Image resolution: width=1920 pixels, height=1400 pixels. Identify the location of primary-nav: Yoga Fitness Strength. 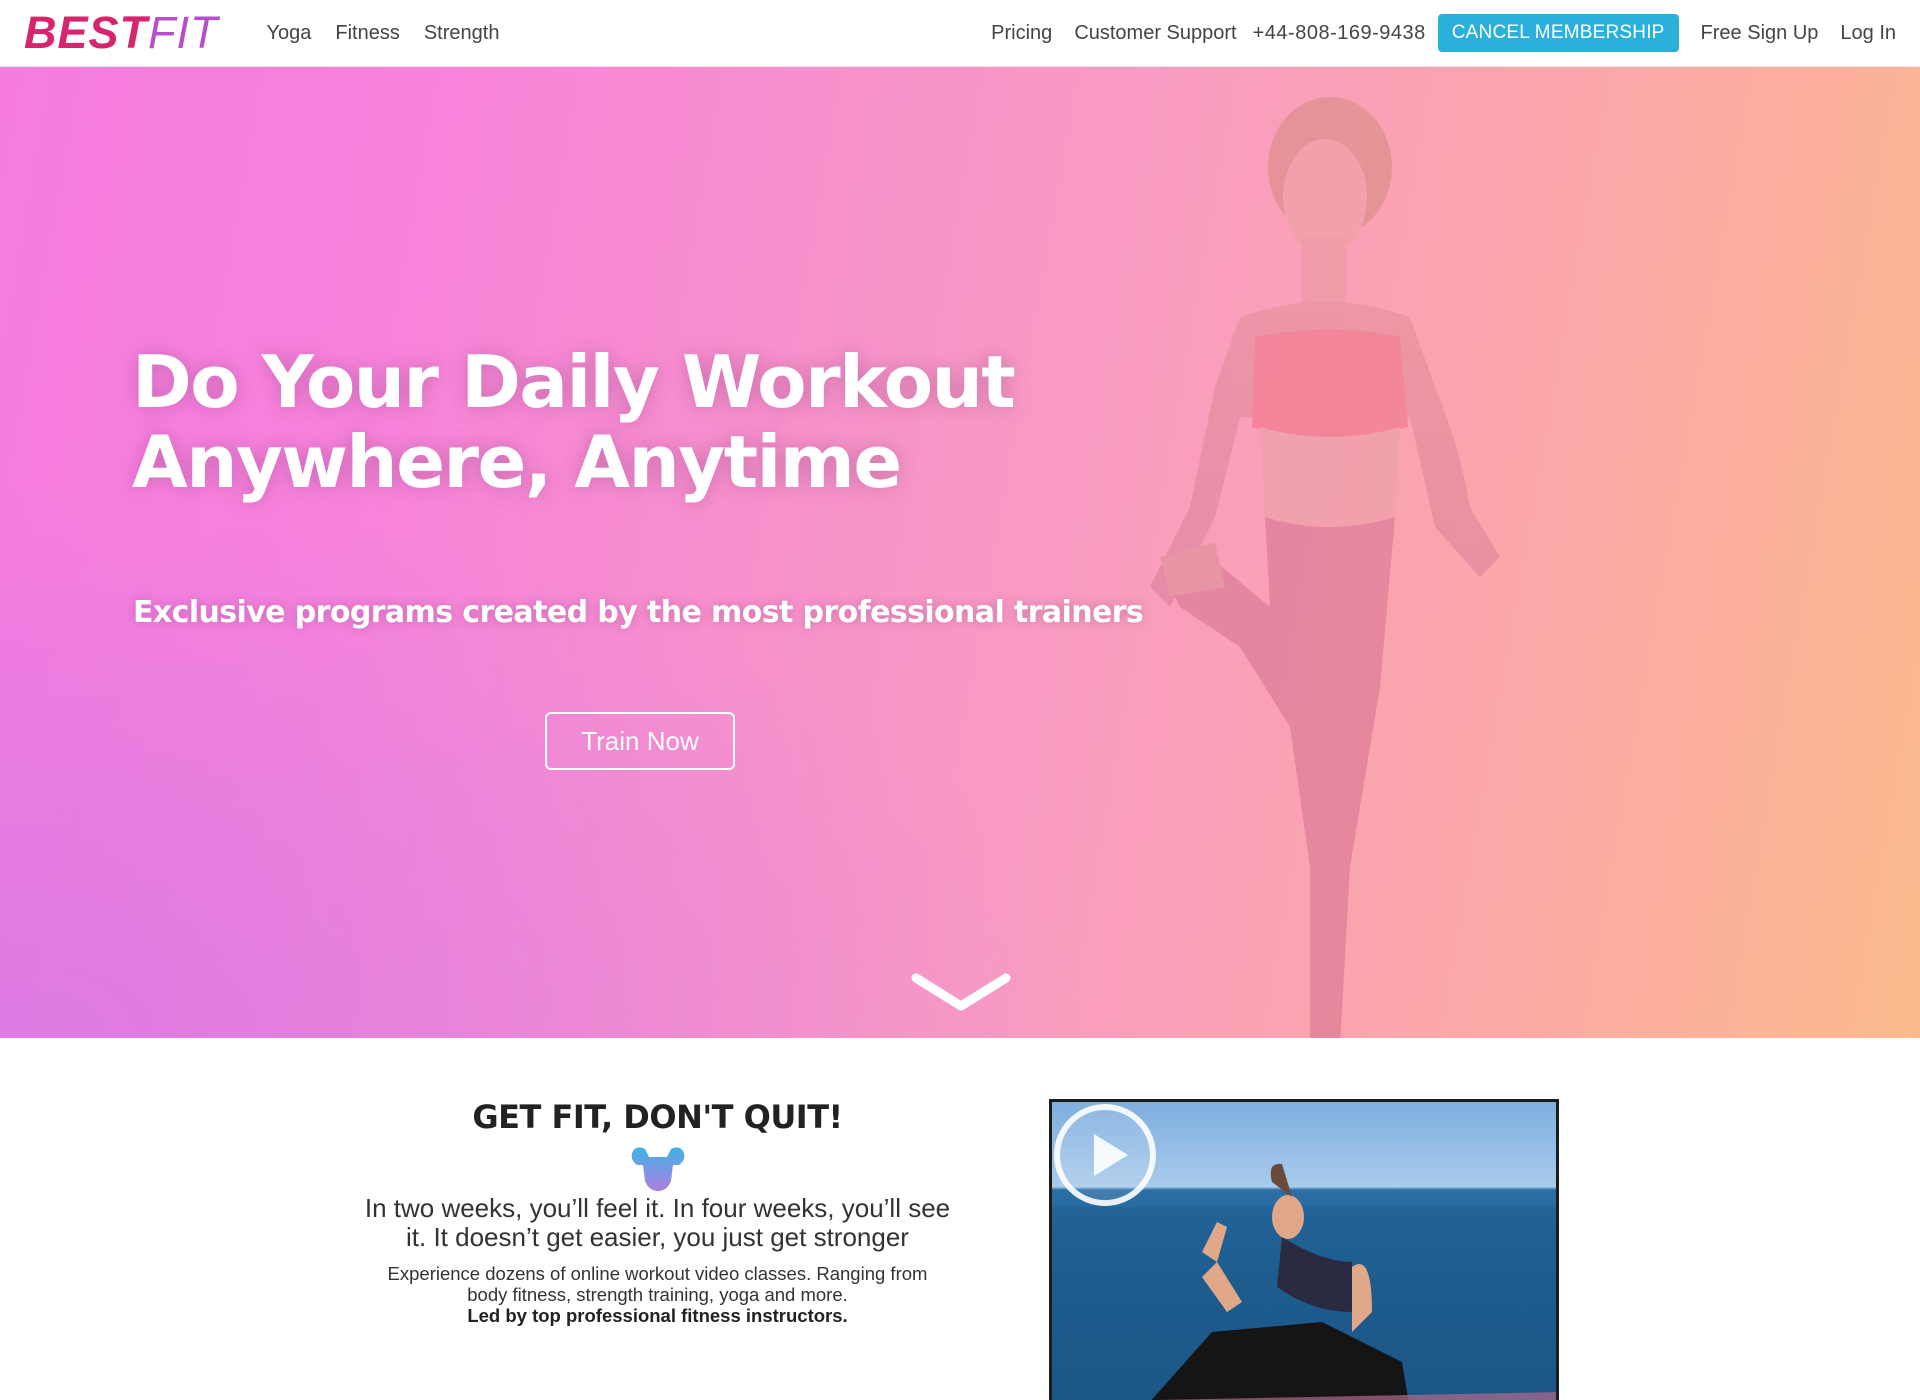
(383, 33).